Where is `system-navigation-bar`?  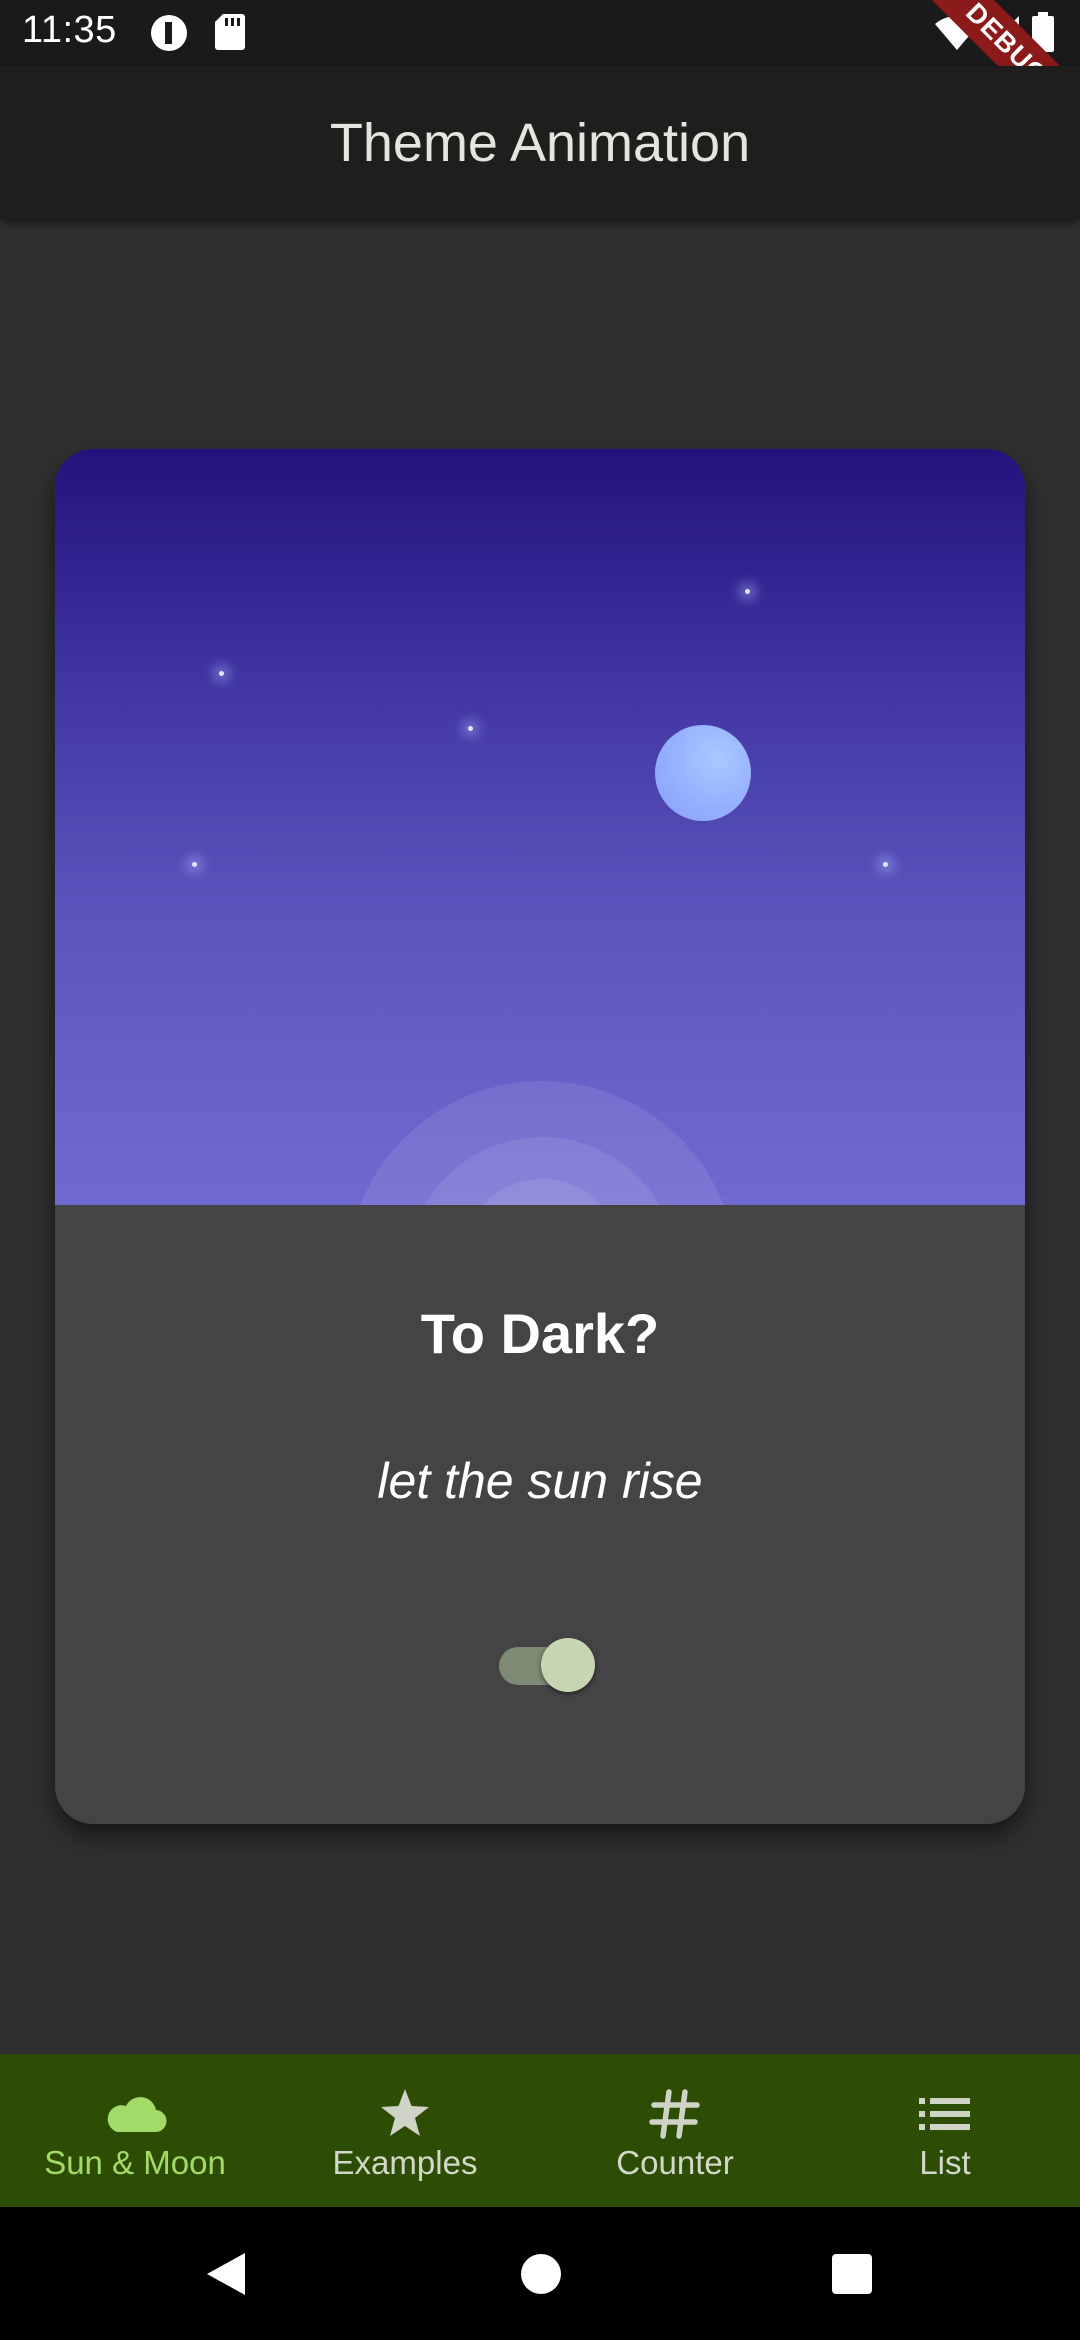 system-navigation-bar is located at coordinates (540, 2273).